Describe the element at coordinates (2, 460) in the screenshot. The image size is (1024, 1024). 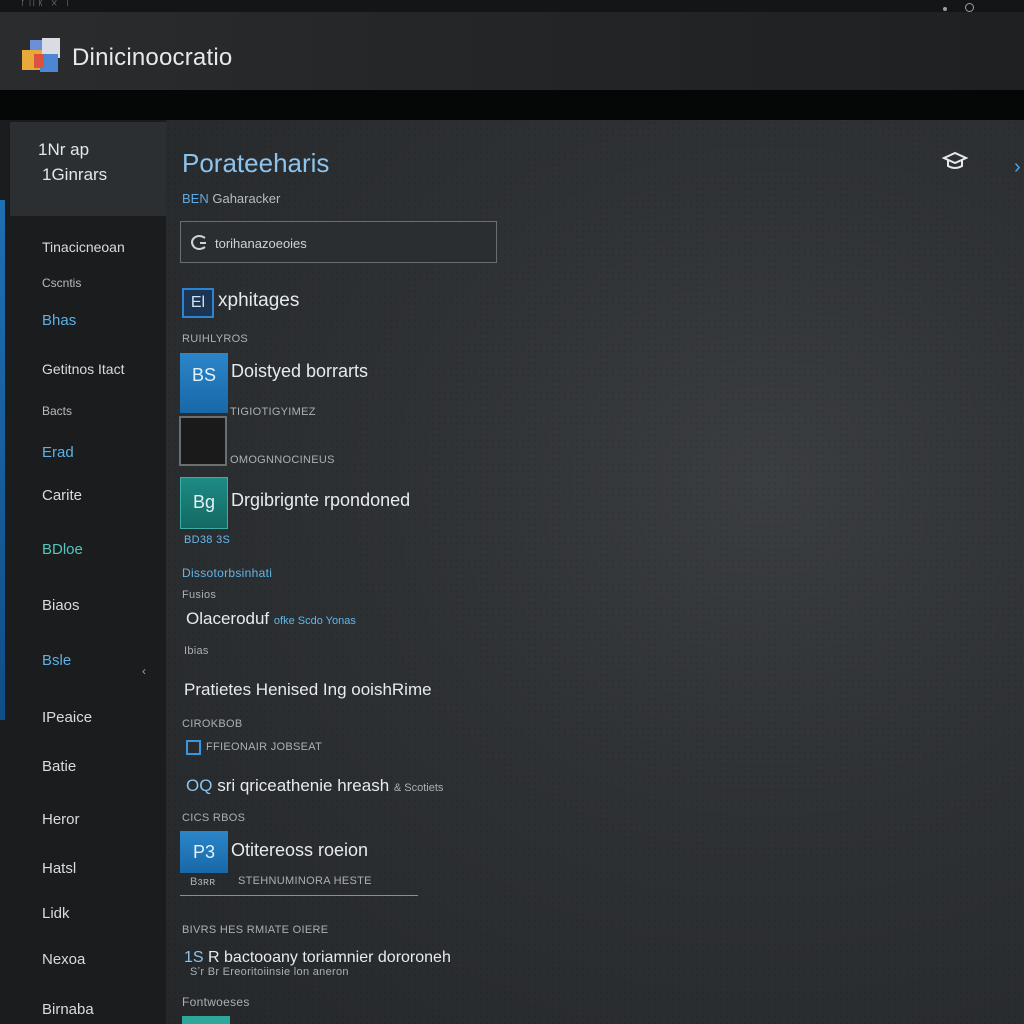
I see `sidebar-accent-bar` at that location.